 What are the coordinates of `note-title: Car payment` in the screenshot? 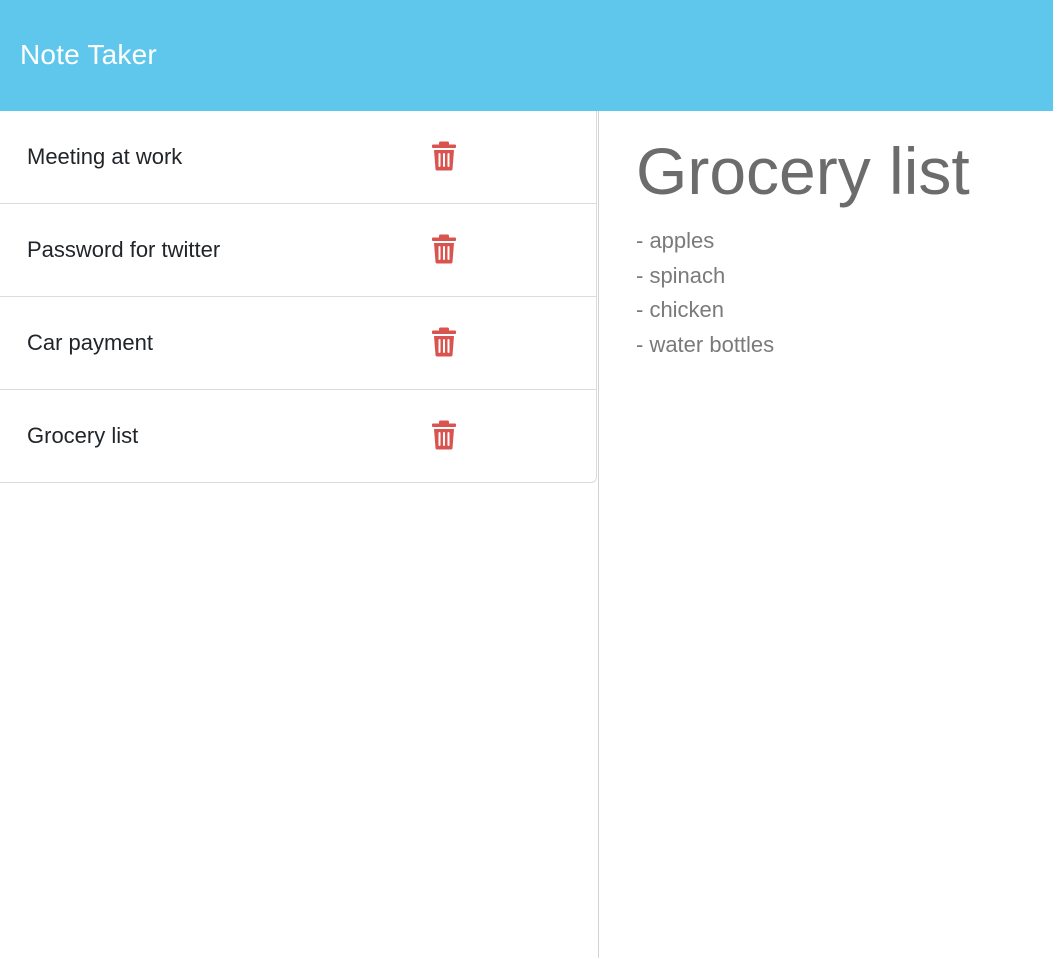 It's located at (90, 342).